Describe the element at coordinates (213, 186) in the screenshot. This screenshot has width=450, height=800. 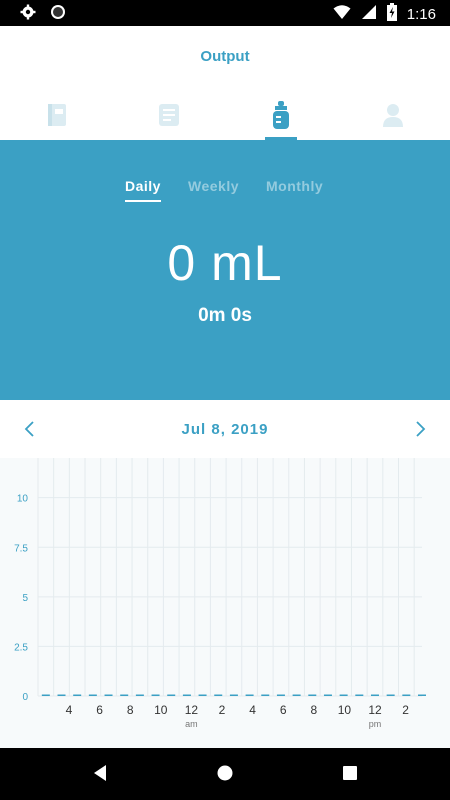
I see `tab-weekly: Weekly` at that location.